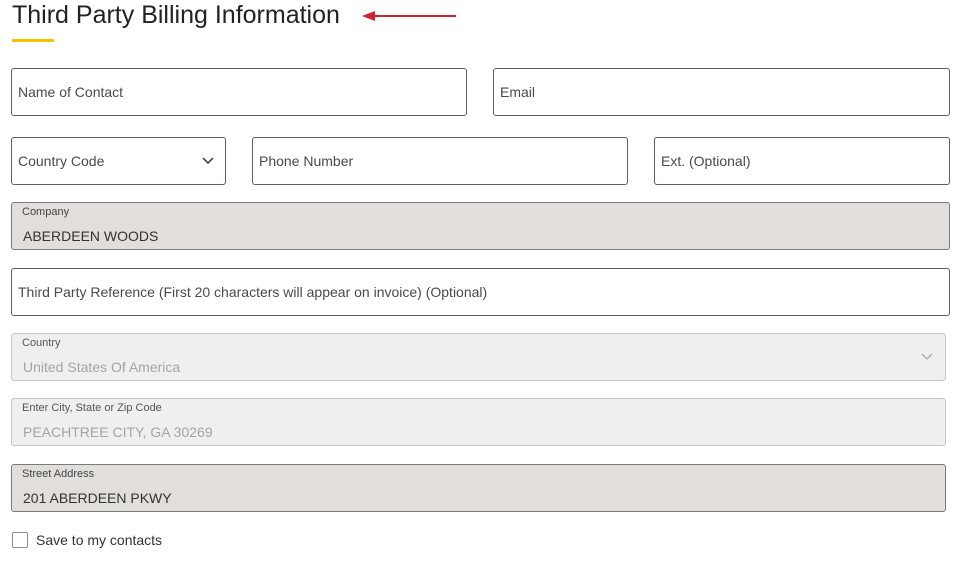  Describe the element at coordinates (118, 161) in the screenshot. I see `country-code-select: Country Code` at that location.